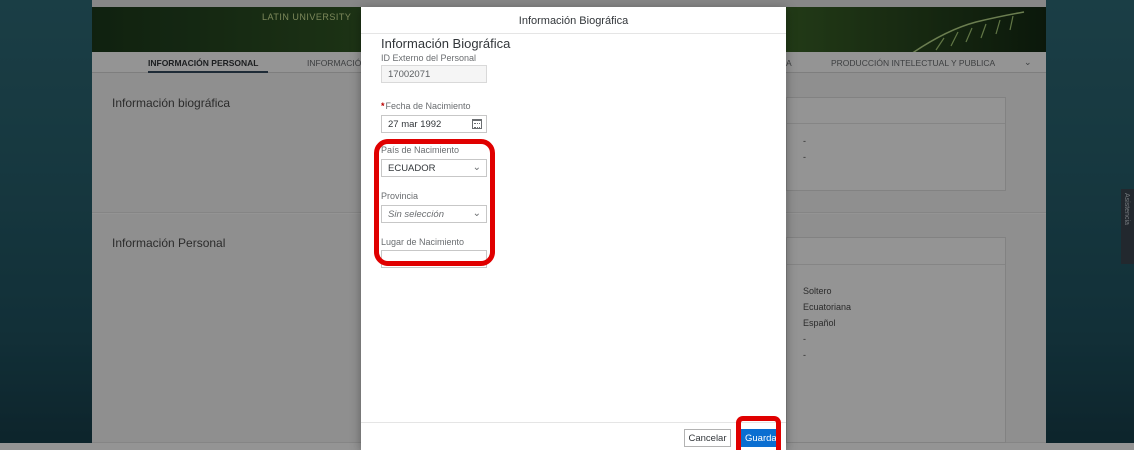 This screenshot has width=1134, height=450. Describe the element at coordinates (758, 433) in the screenshot. I see `highlight-save-button` at that location.